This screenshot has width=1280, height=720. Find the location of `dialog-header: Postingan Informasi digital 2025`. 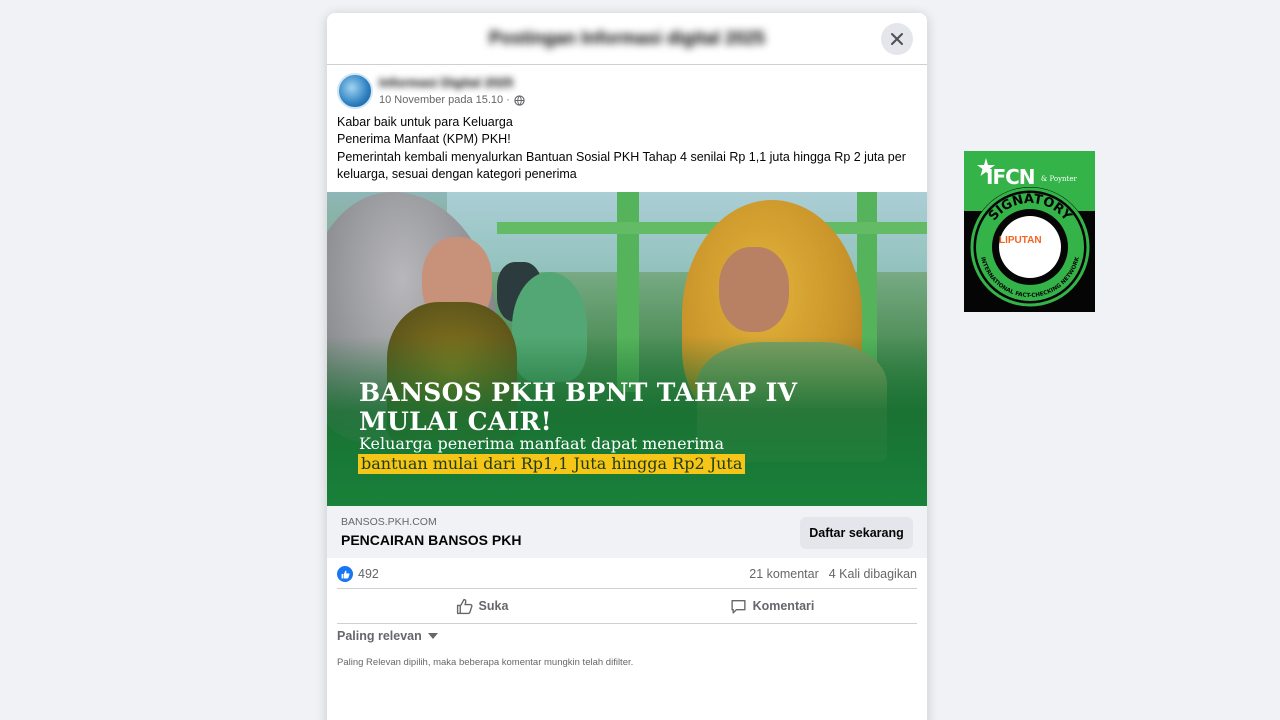

dialog-header: Postingan Informasi digital 2025 is located at coordinates (627, 39).